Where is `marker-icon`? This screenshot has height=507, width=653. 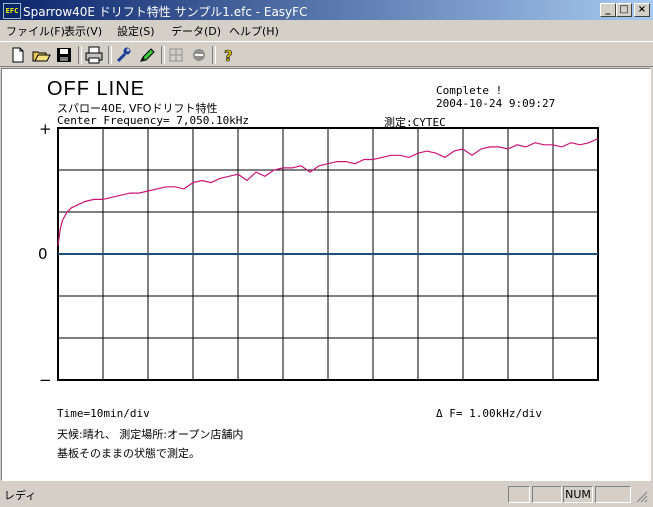
marker-icon is located at coordinates (147, 55).